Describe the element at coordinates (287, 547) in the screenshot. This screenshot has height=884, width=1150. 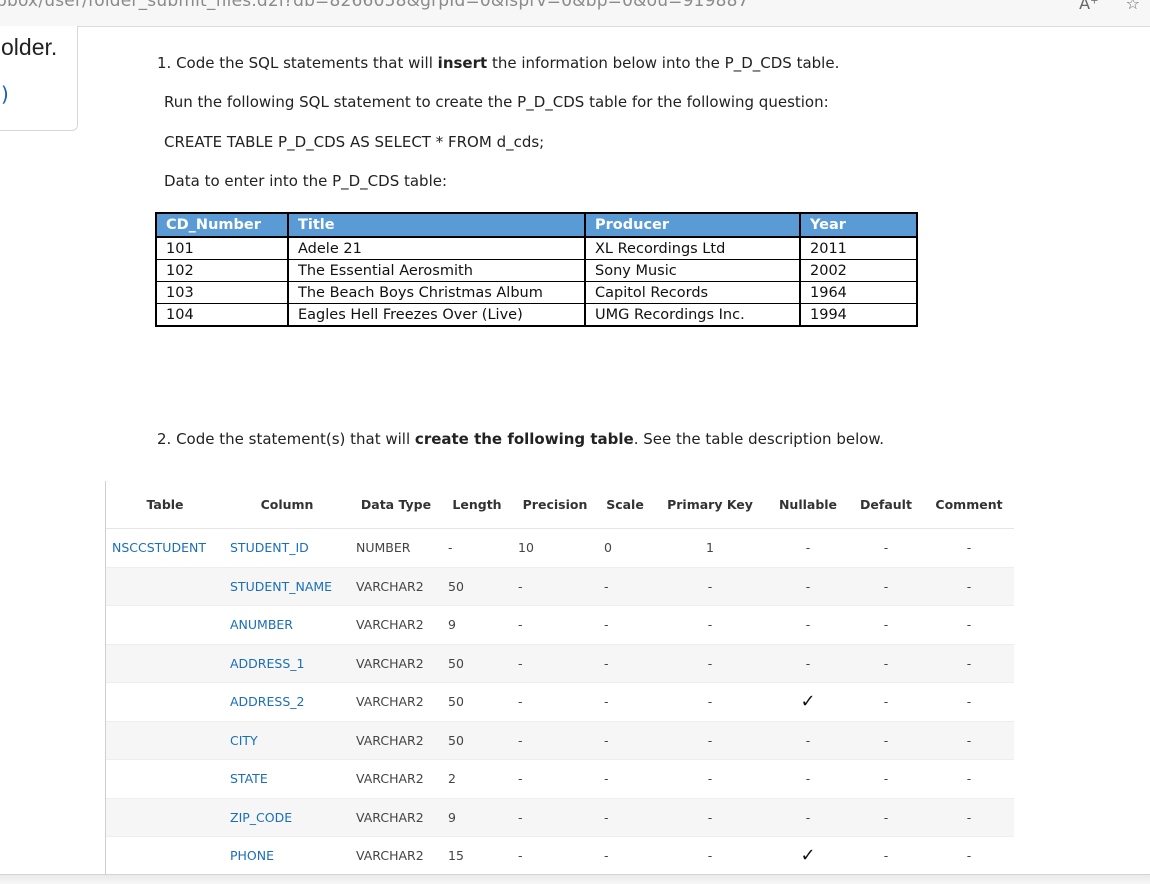
I see `column-name-link: STUDENT_ID` at that location.